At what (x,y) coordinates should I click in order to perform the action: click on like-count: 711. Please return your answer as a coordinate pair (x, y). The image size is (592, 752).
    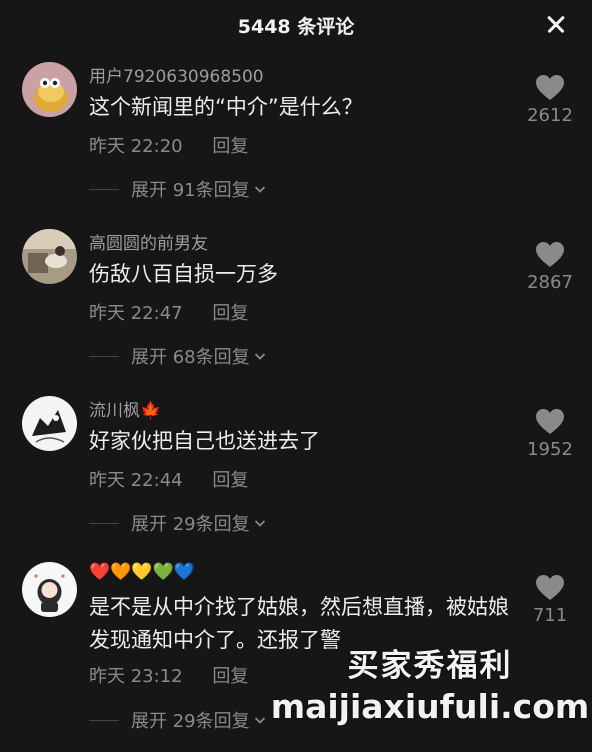
    Looking at the image, I should click on (550, 615).